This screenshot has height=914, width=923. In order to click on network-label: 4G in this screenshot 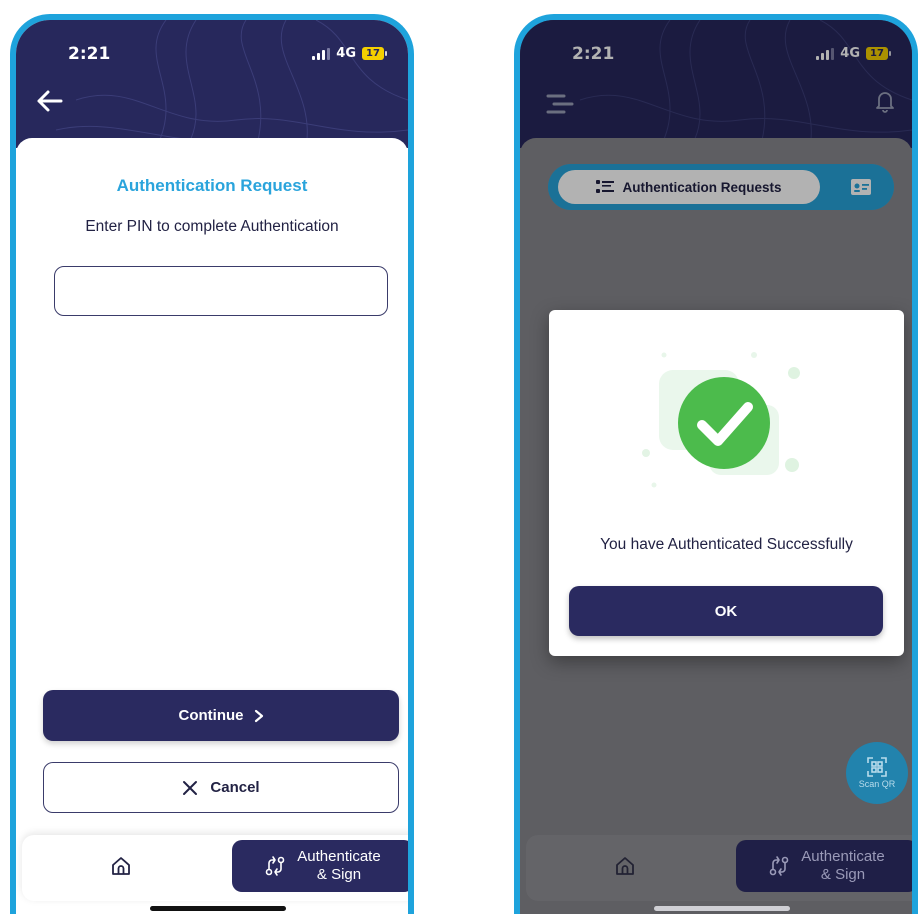, I will do `click(346, 53)`.